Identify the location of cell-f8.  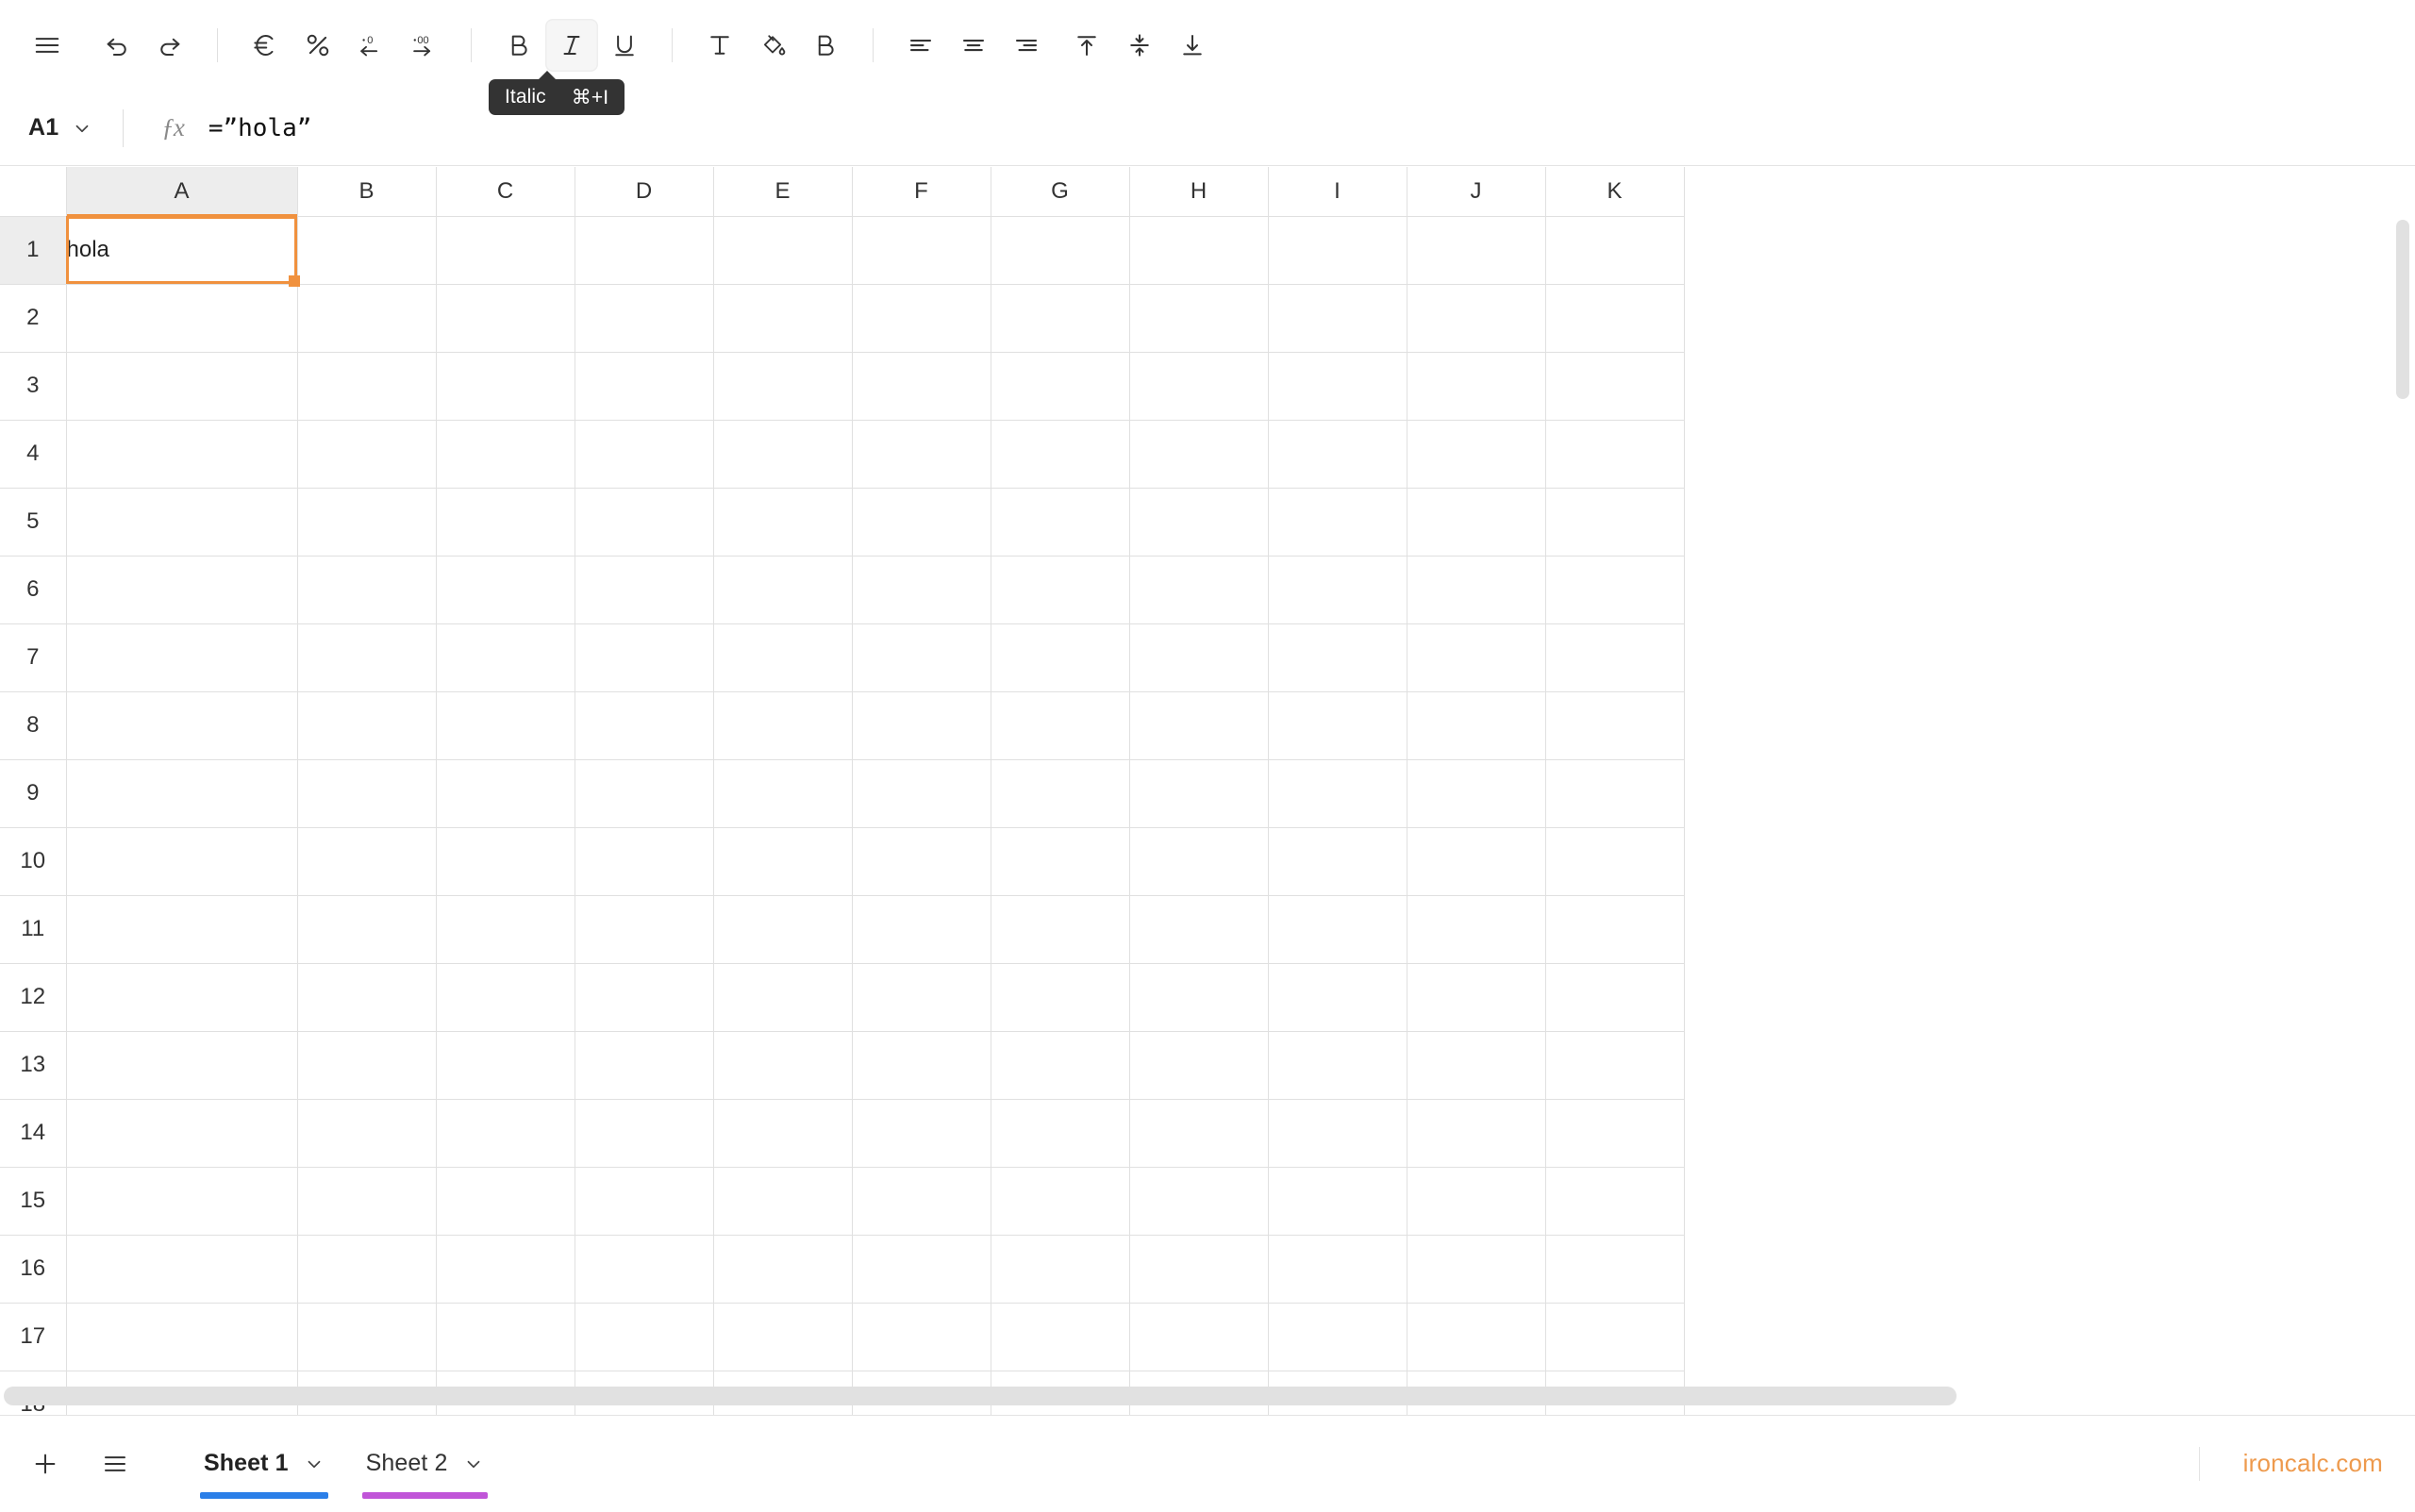
(921, 725).